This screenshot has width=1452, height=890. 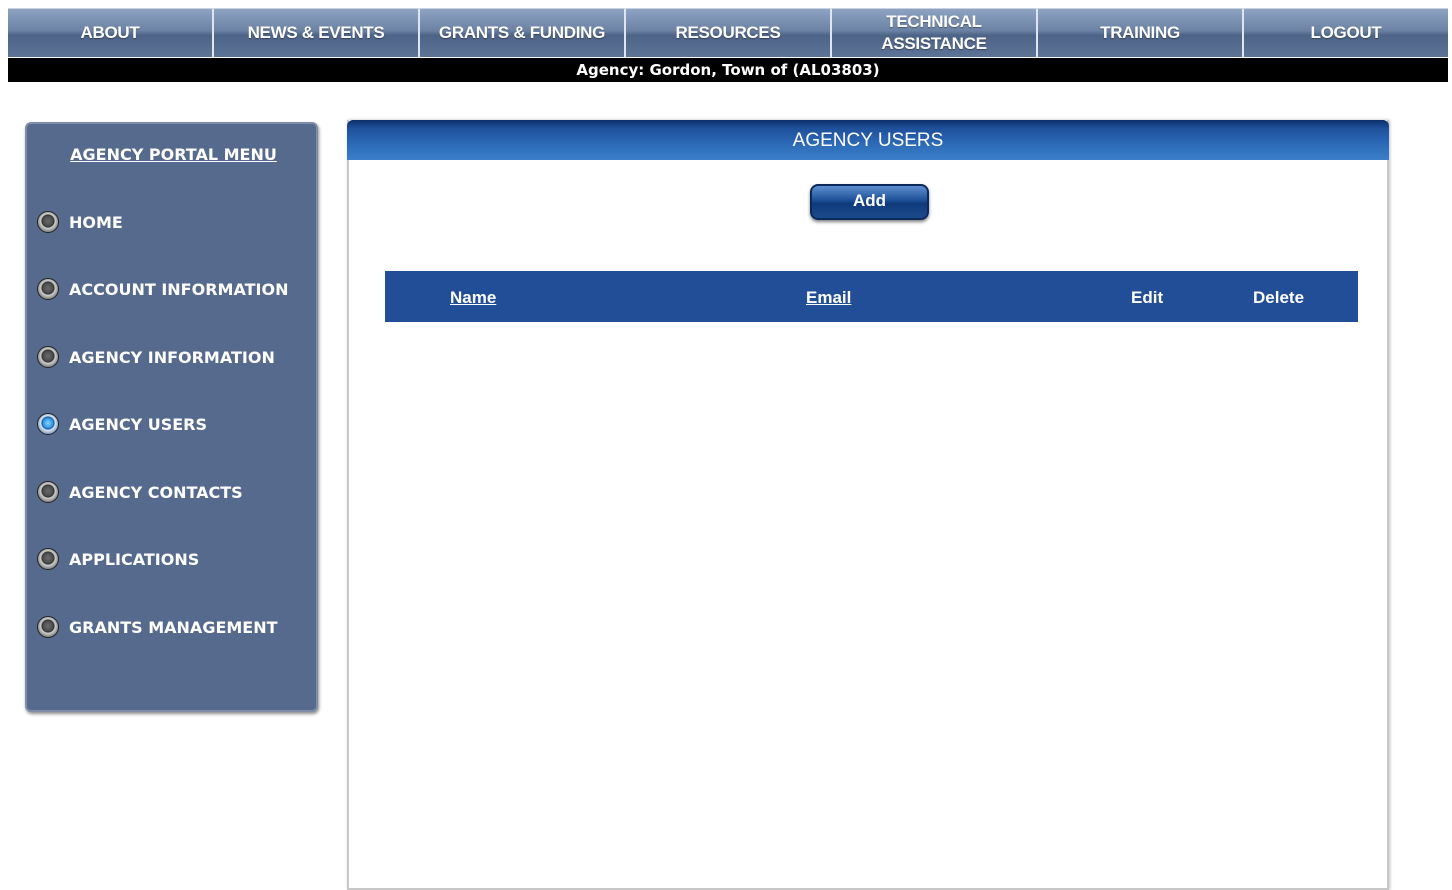 What do you see at coordinates (96, 222) in the screenshot?
I see `sidebar-item-label: HOME` at bounding box center [96, 222].